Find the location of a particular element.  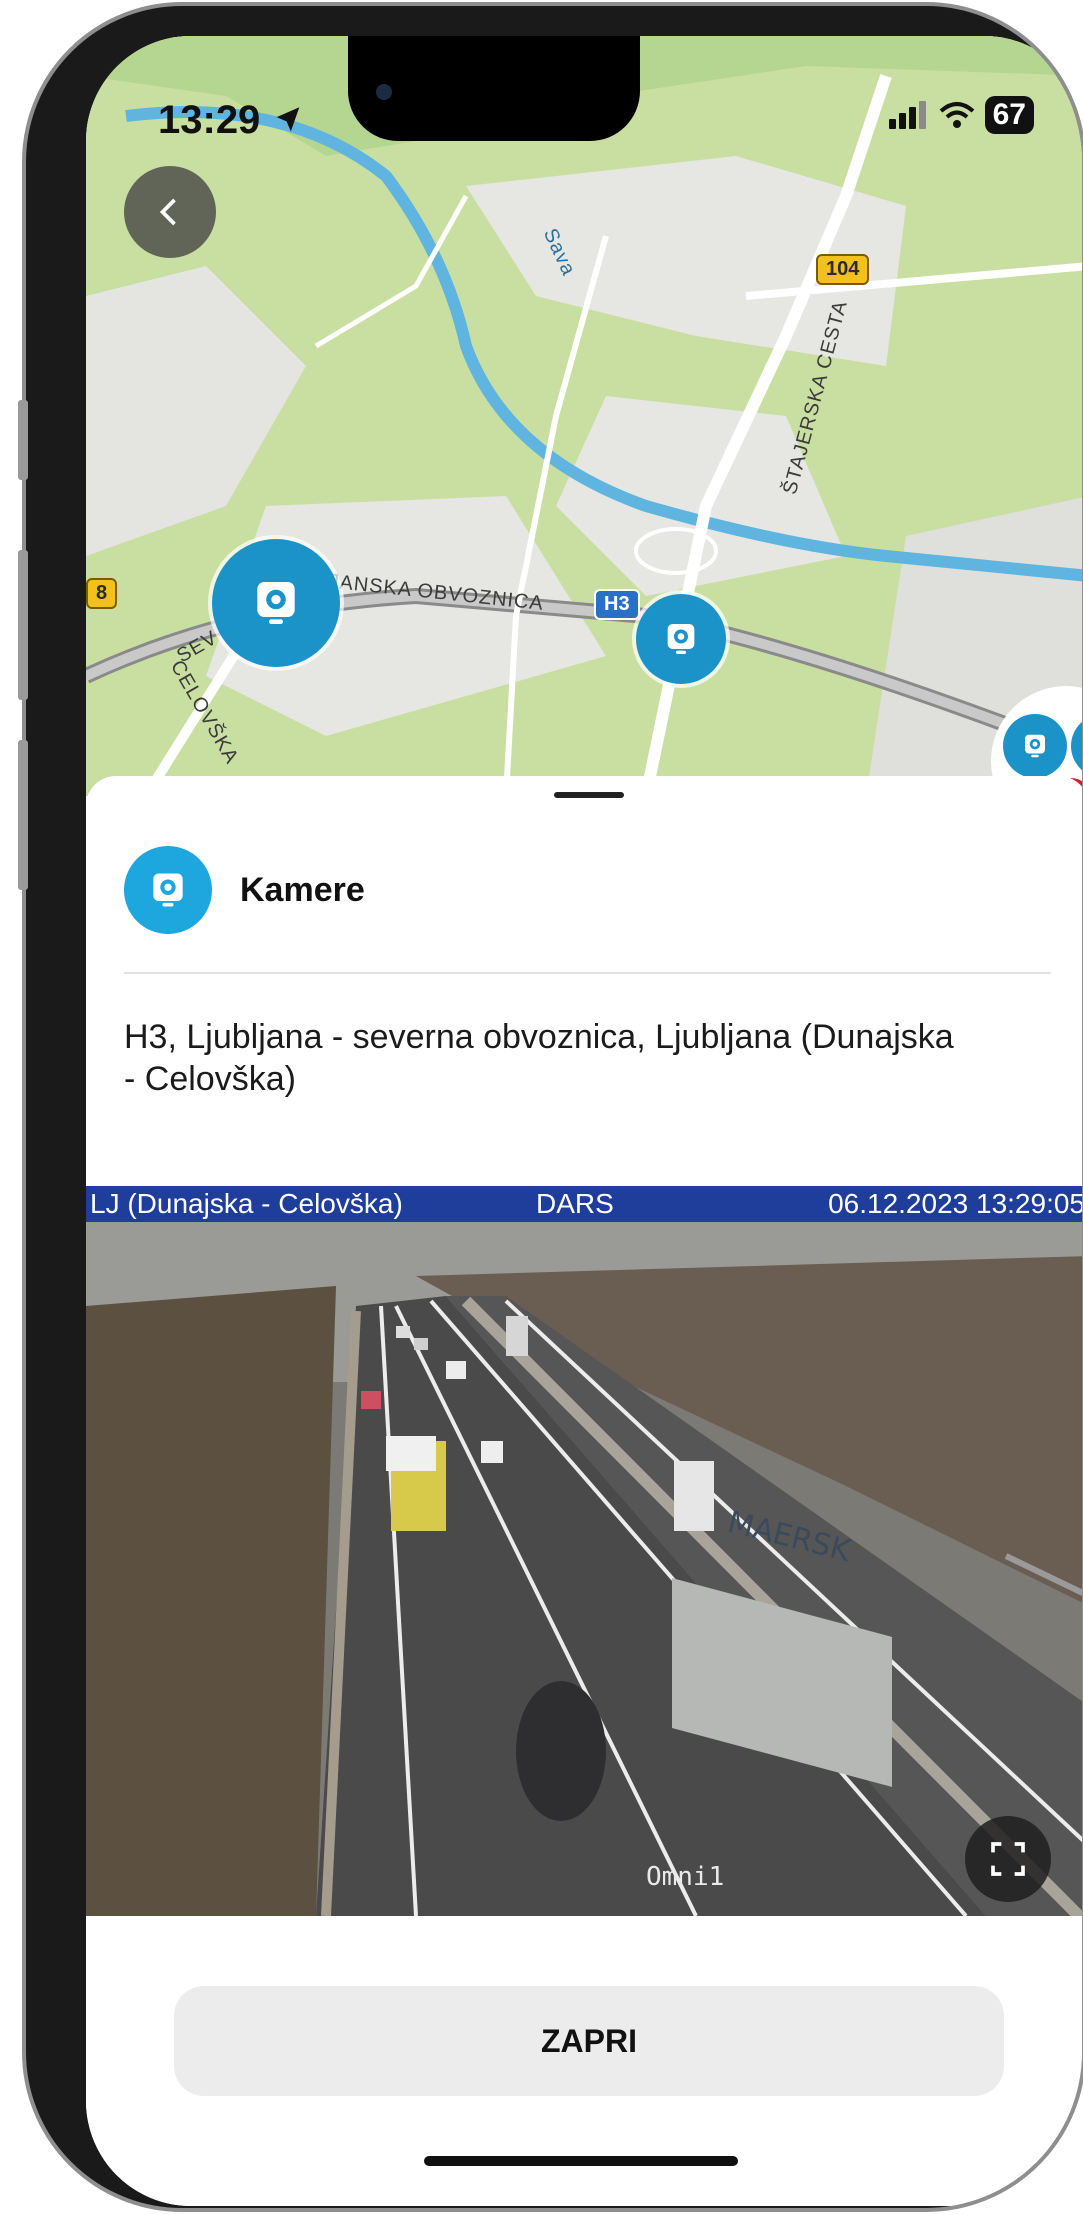

camera-timestamp: 06.12.2023 13:29:05 is located at coordinates (955, 1203).